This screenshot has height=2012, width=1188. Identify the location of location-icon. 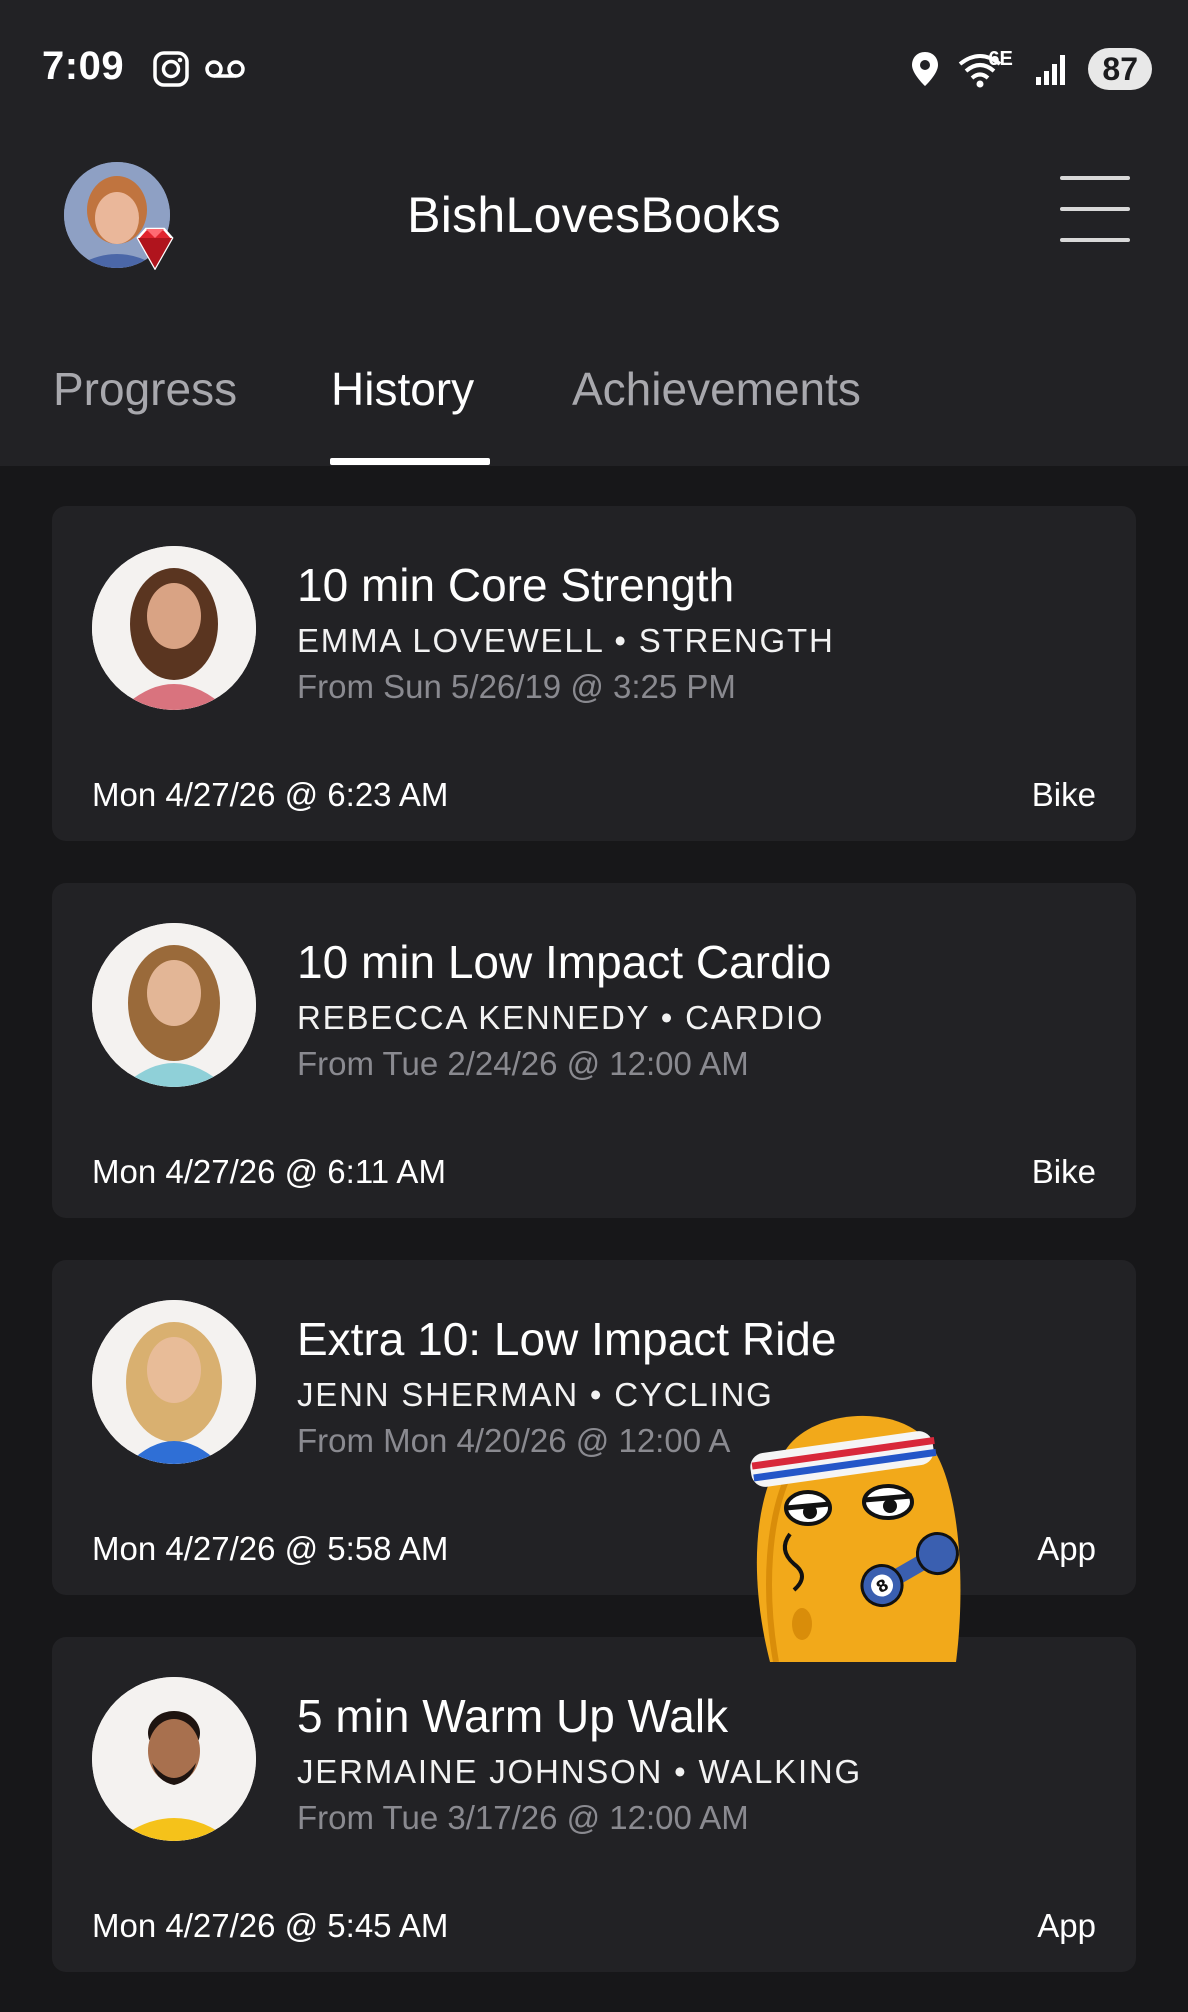
(925, 69).